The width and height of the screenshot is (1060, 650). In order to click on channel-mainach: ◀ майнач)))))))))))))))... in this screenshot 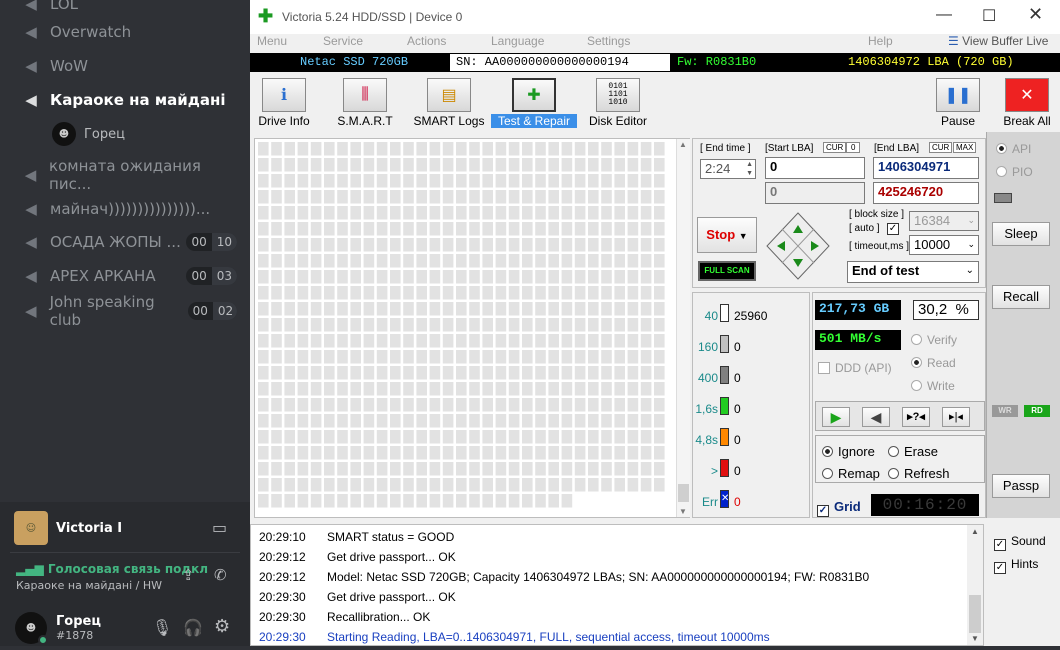, I will do `click(129, 209)`.